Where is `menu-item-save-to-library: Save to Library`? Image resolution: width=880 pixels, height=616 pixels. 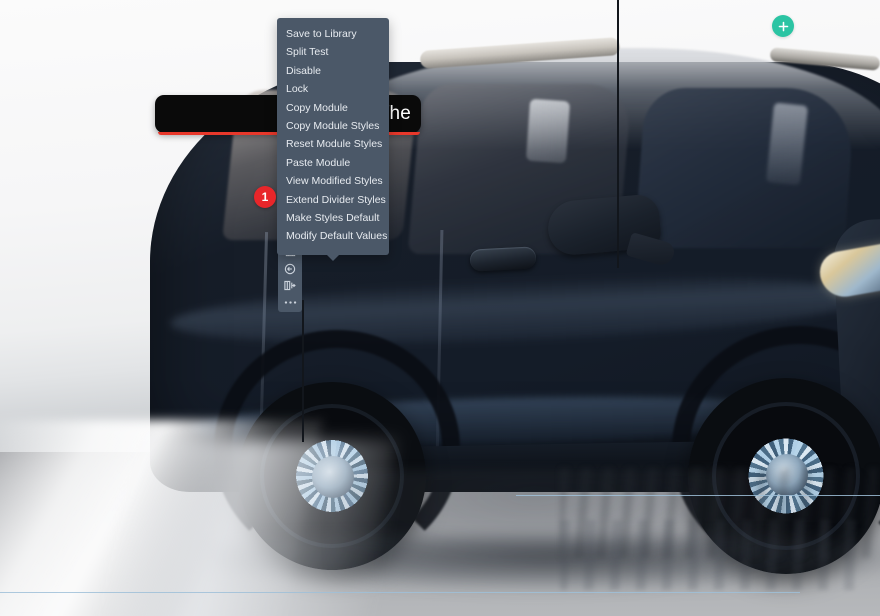
menu-item-save-to-library: Save to Library is located at coordinates (333, 34).